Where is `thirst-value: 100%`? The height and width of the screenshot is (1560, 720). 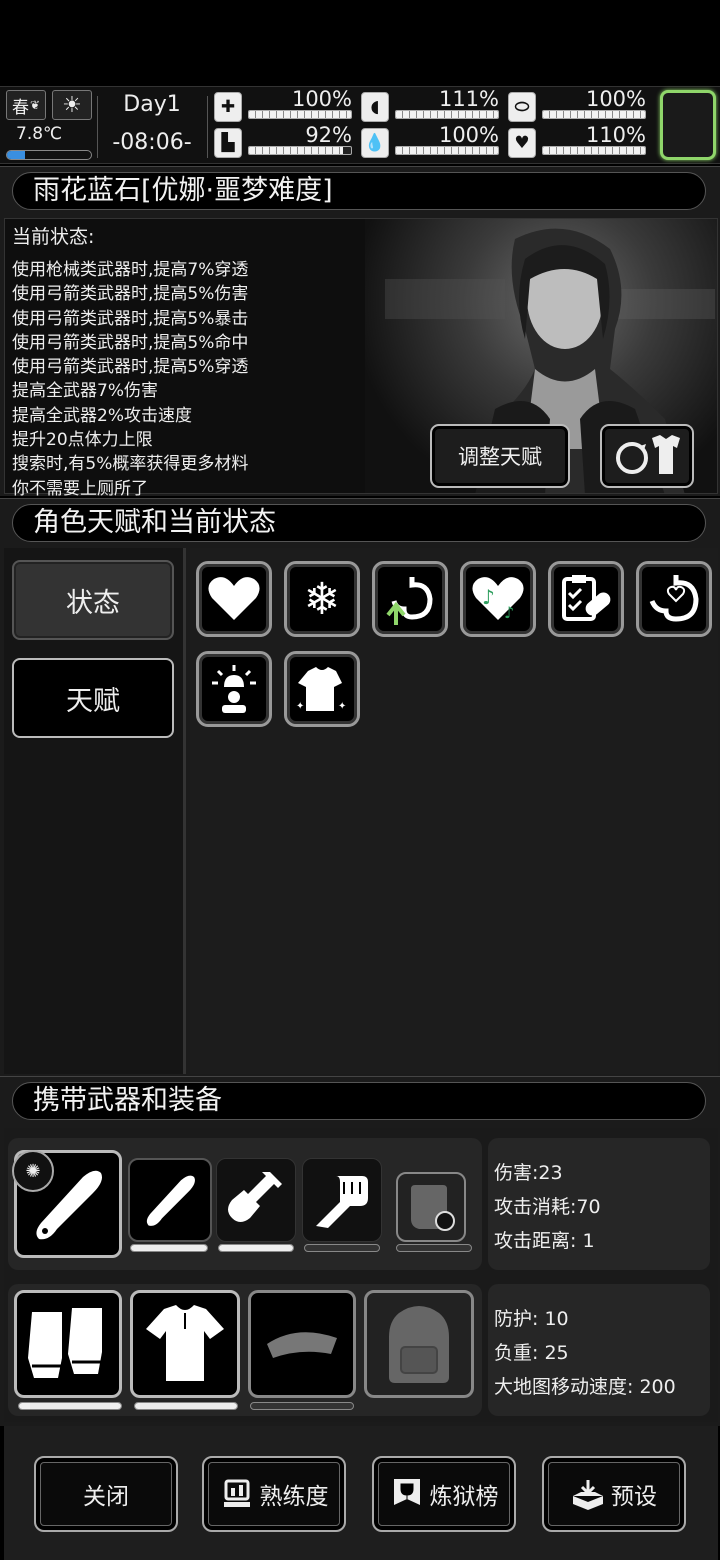 thirst-value: 100% is located at coordinates (468, 135).